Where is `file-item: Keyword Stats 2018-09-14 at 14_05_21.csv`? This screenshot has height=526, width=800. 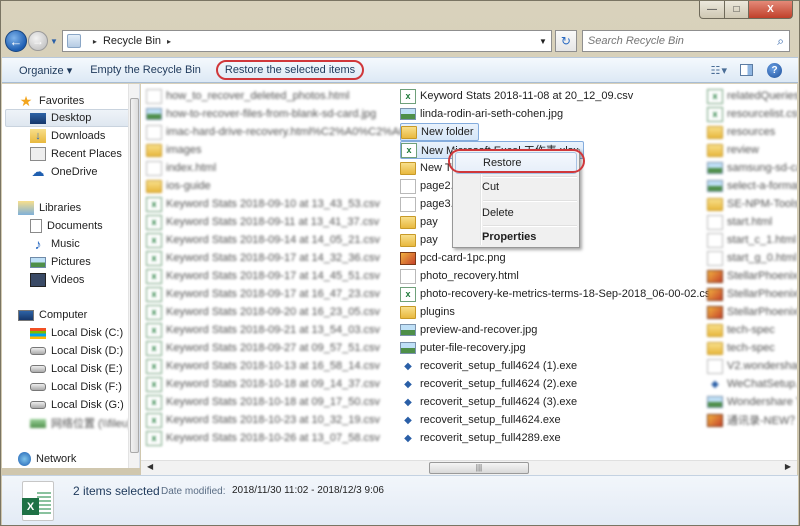 file-item: Keyword Stats 2018-09-14 at 14_05_21.csv is located at coordinates (263, 240).